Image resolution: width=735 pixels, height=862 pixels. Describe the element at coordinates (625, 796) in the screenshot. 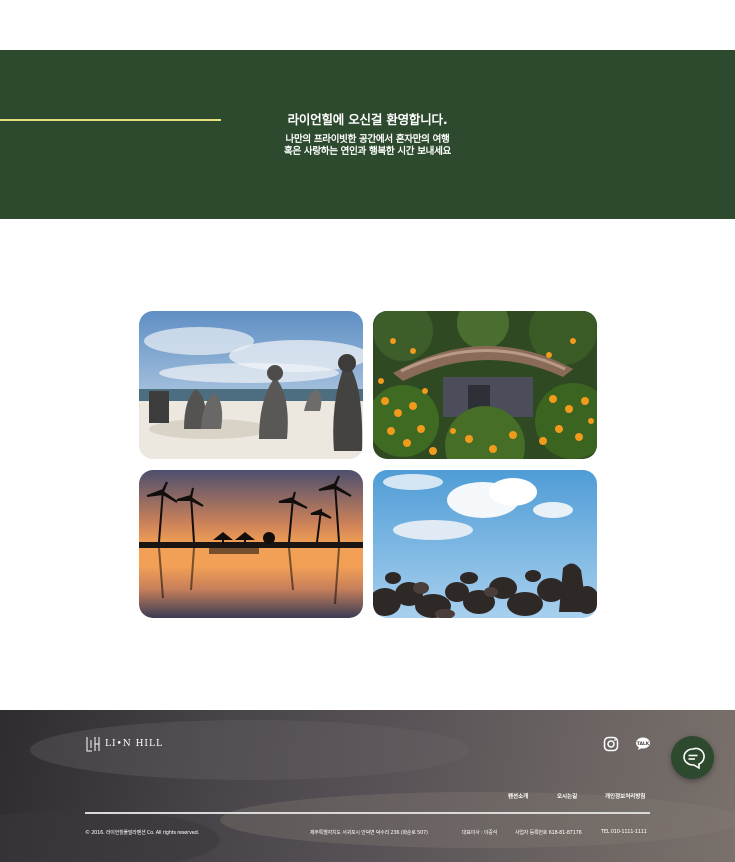

I see `footer-link-privacy-policy: 개인정보처리방침` at that location.